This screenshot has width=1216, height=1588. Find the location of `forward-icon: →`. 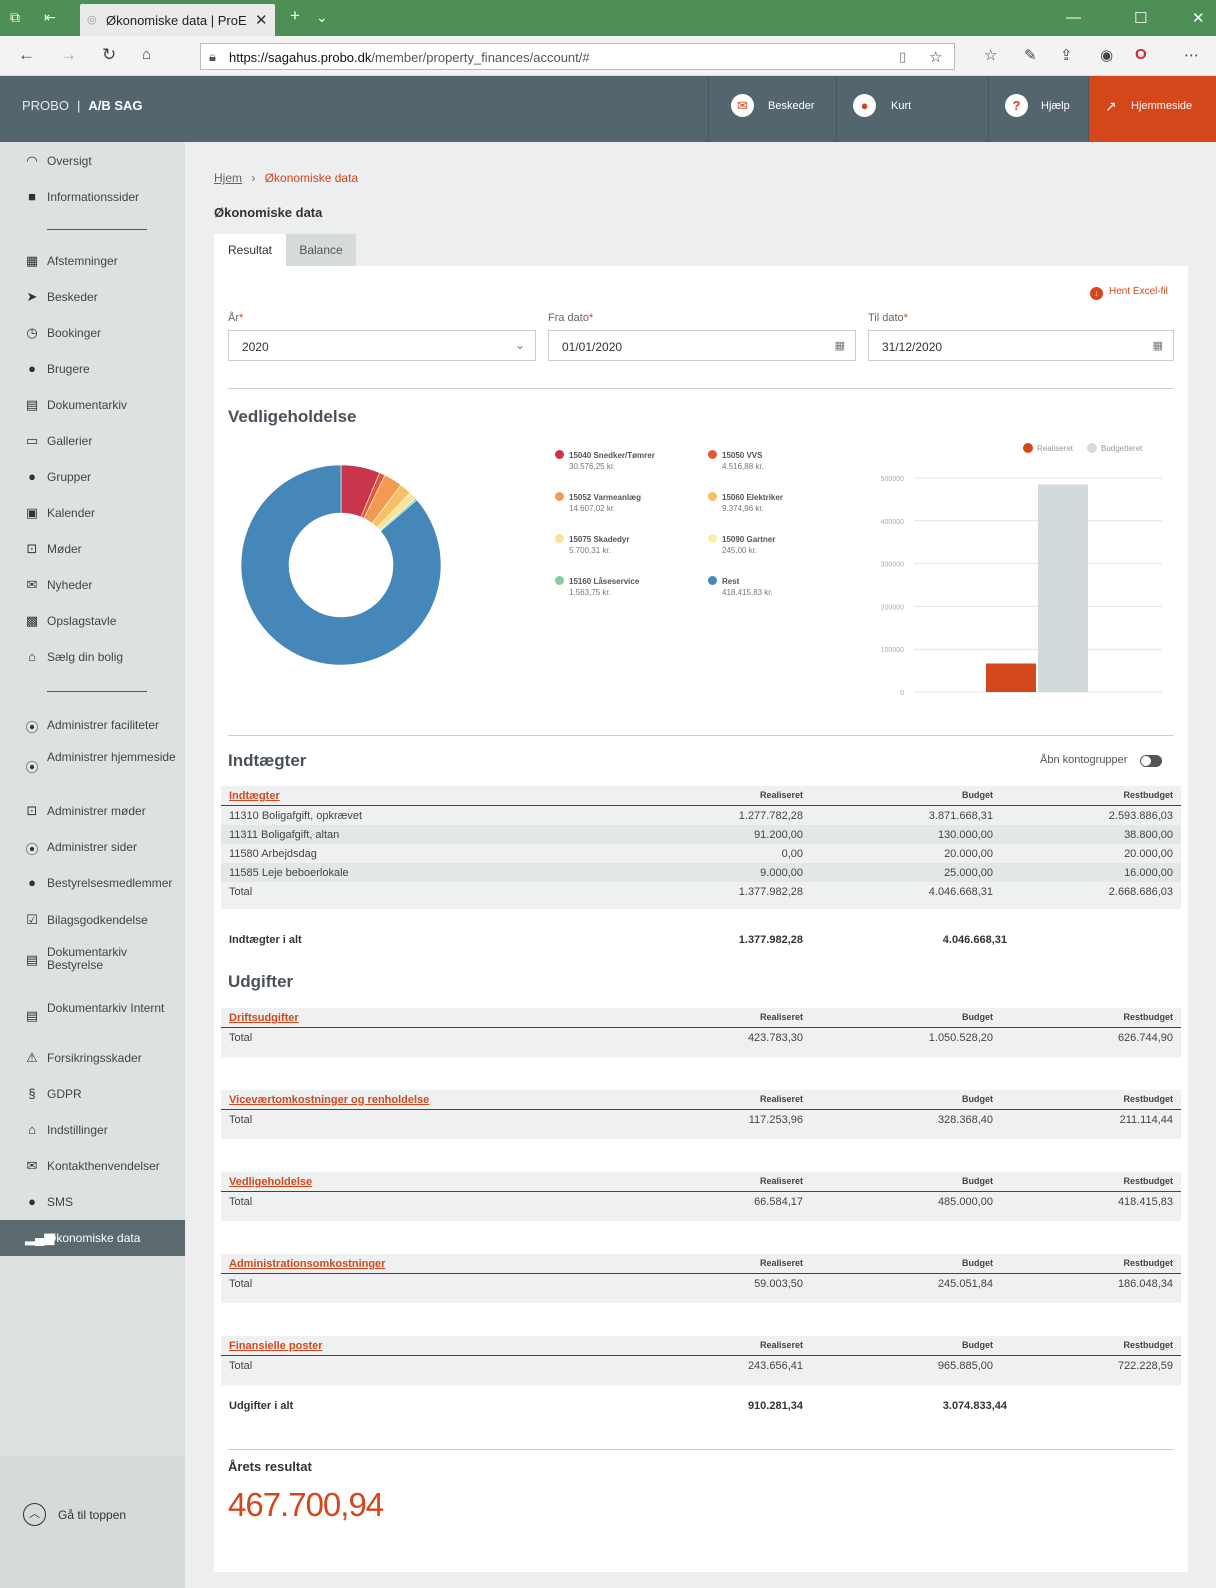

forward-icon: → is located at coordinates (68, 55).